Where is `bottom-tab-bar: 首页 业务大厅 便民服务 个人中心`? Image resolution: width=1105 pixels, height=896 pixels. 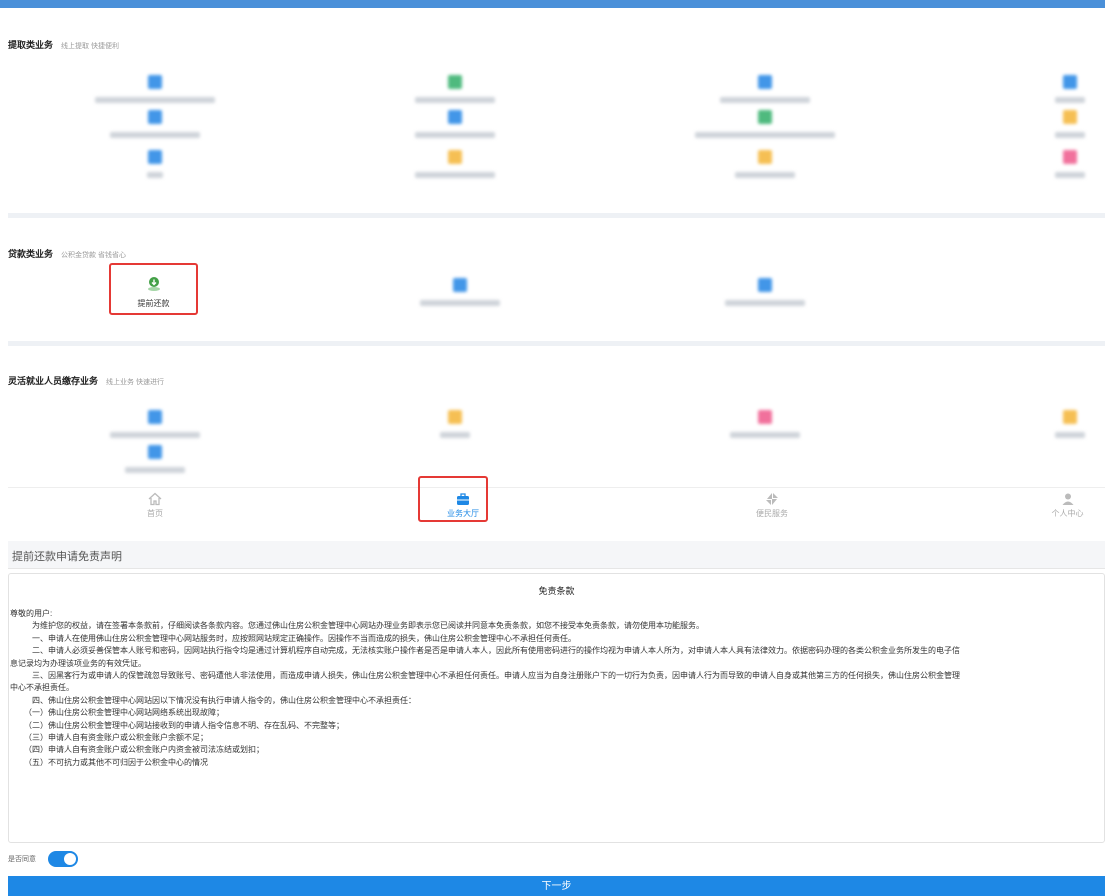
bottom-tab-bar: 首页 业务大厅 便民服务 个人中心 is located at coordinates (556, 506).